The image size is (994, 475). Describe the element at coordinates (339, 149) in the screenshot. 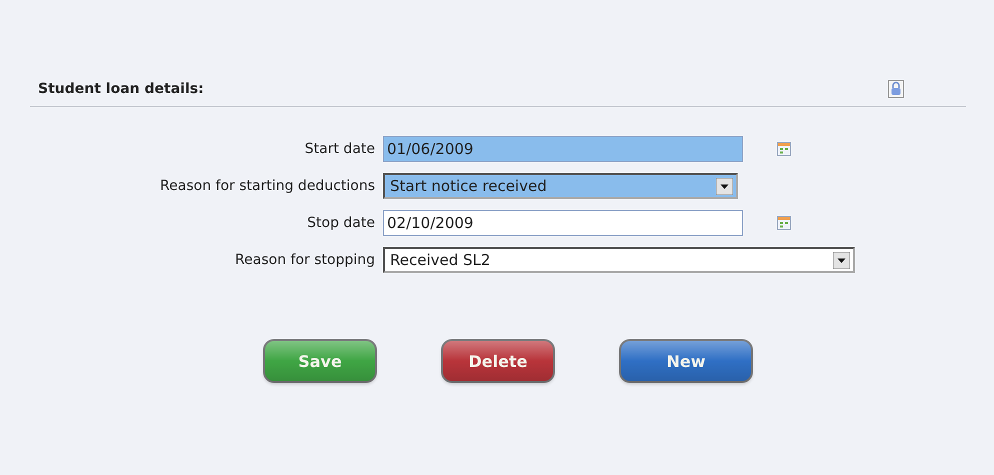

I see `field-label: Start date` at that location.